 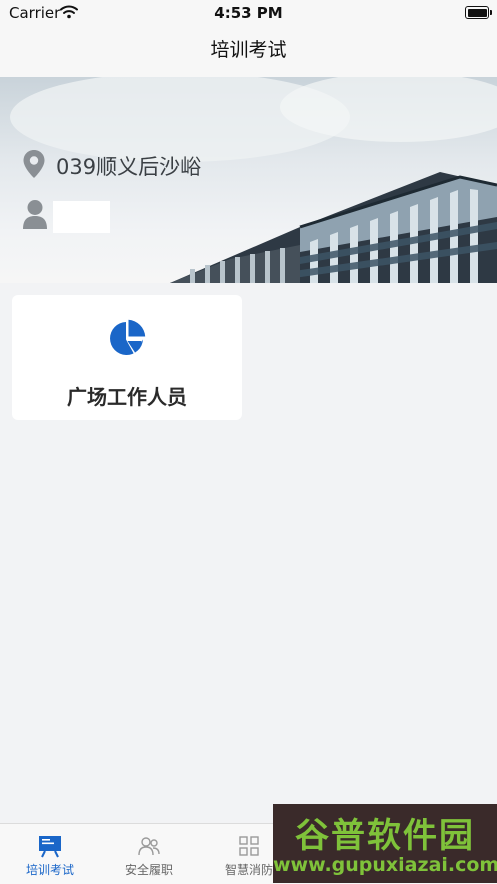 I want to click on tab-training: 培训考试, so click(x=50, y=854).